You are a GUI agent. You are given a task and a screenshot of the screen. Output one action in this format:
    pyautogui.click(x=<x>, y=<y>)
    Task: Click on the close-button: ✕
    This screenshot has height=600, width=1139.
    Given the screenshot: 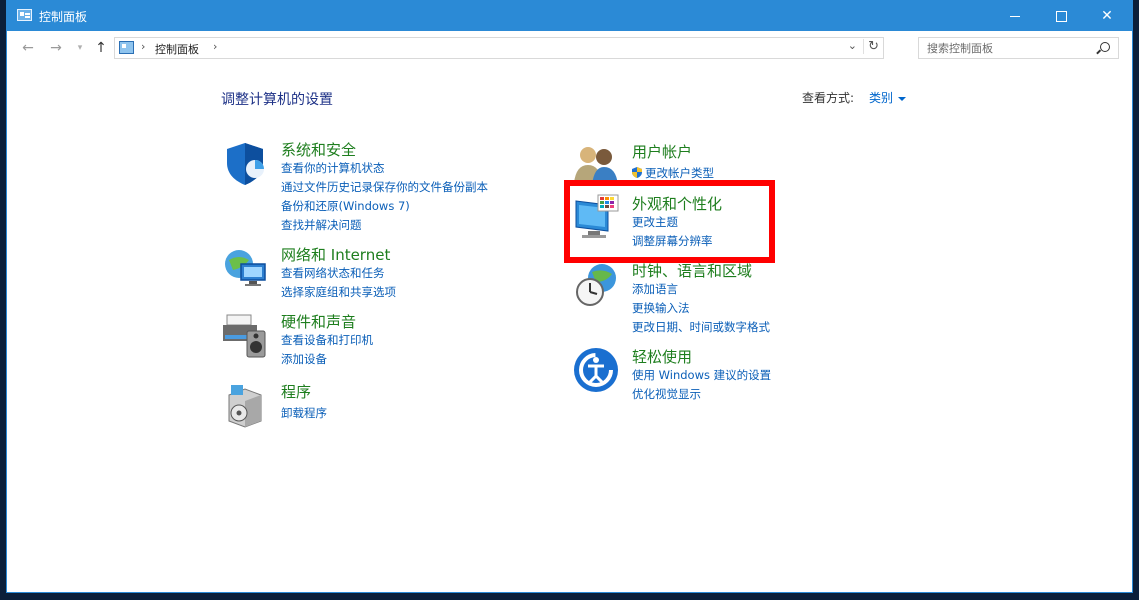 What is the action you would take?
    pyautogui.click(x=1107, y=16)
    